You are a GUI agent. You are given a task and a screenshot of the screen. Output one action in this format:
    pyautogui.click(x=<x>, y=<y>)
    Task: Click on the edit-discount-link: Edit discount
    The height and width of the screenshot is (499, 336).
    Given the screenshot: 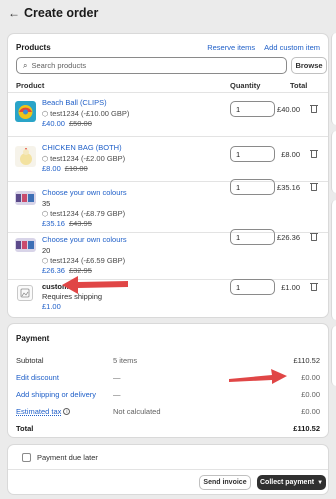 What is the action you would take?
    pyautogui.click(x=64, y=377)
    